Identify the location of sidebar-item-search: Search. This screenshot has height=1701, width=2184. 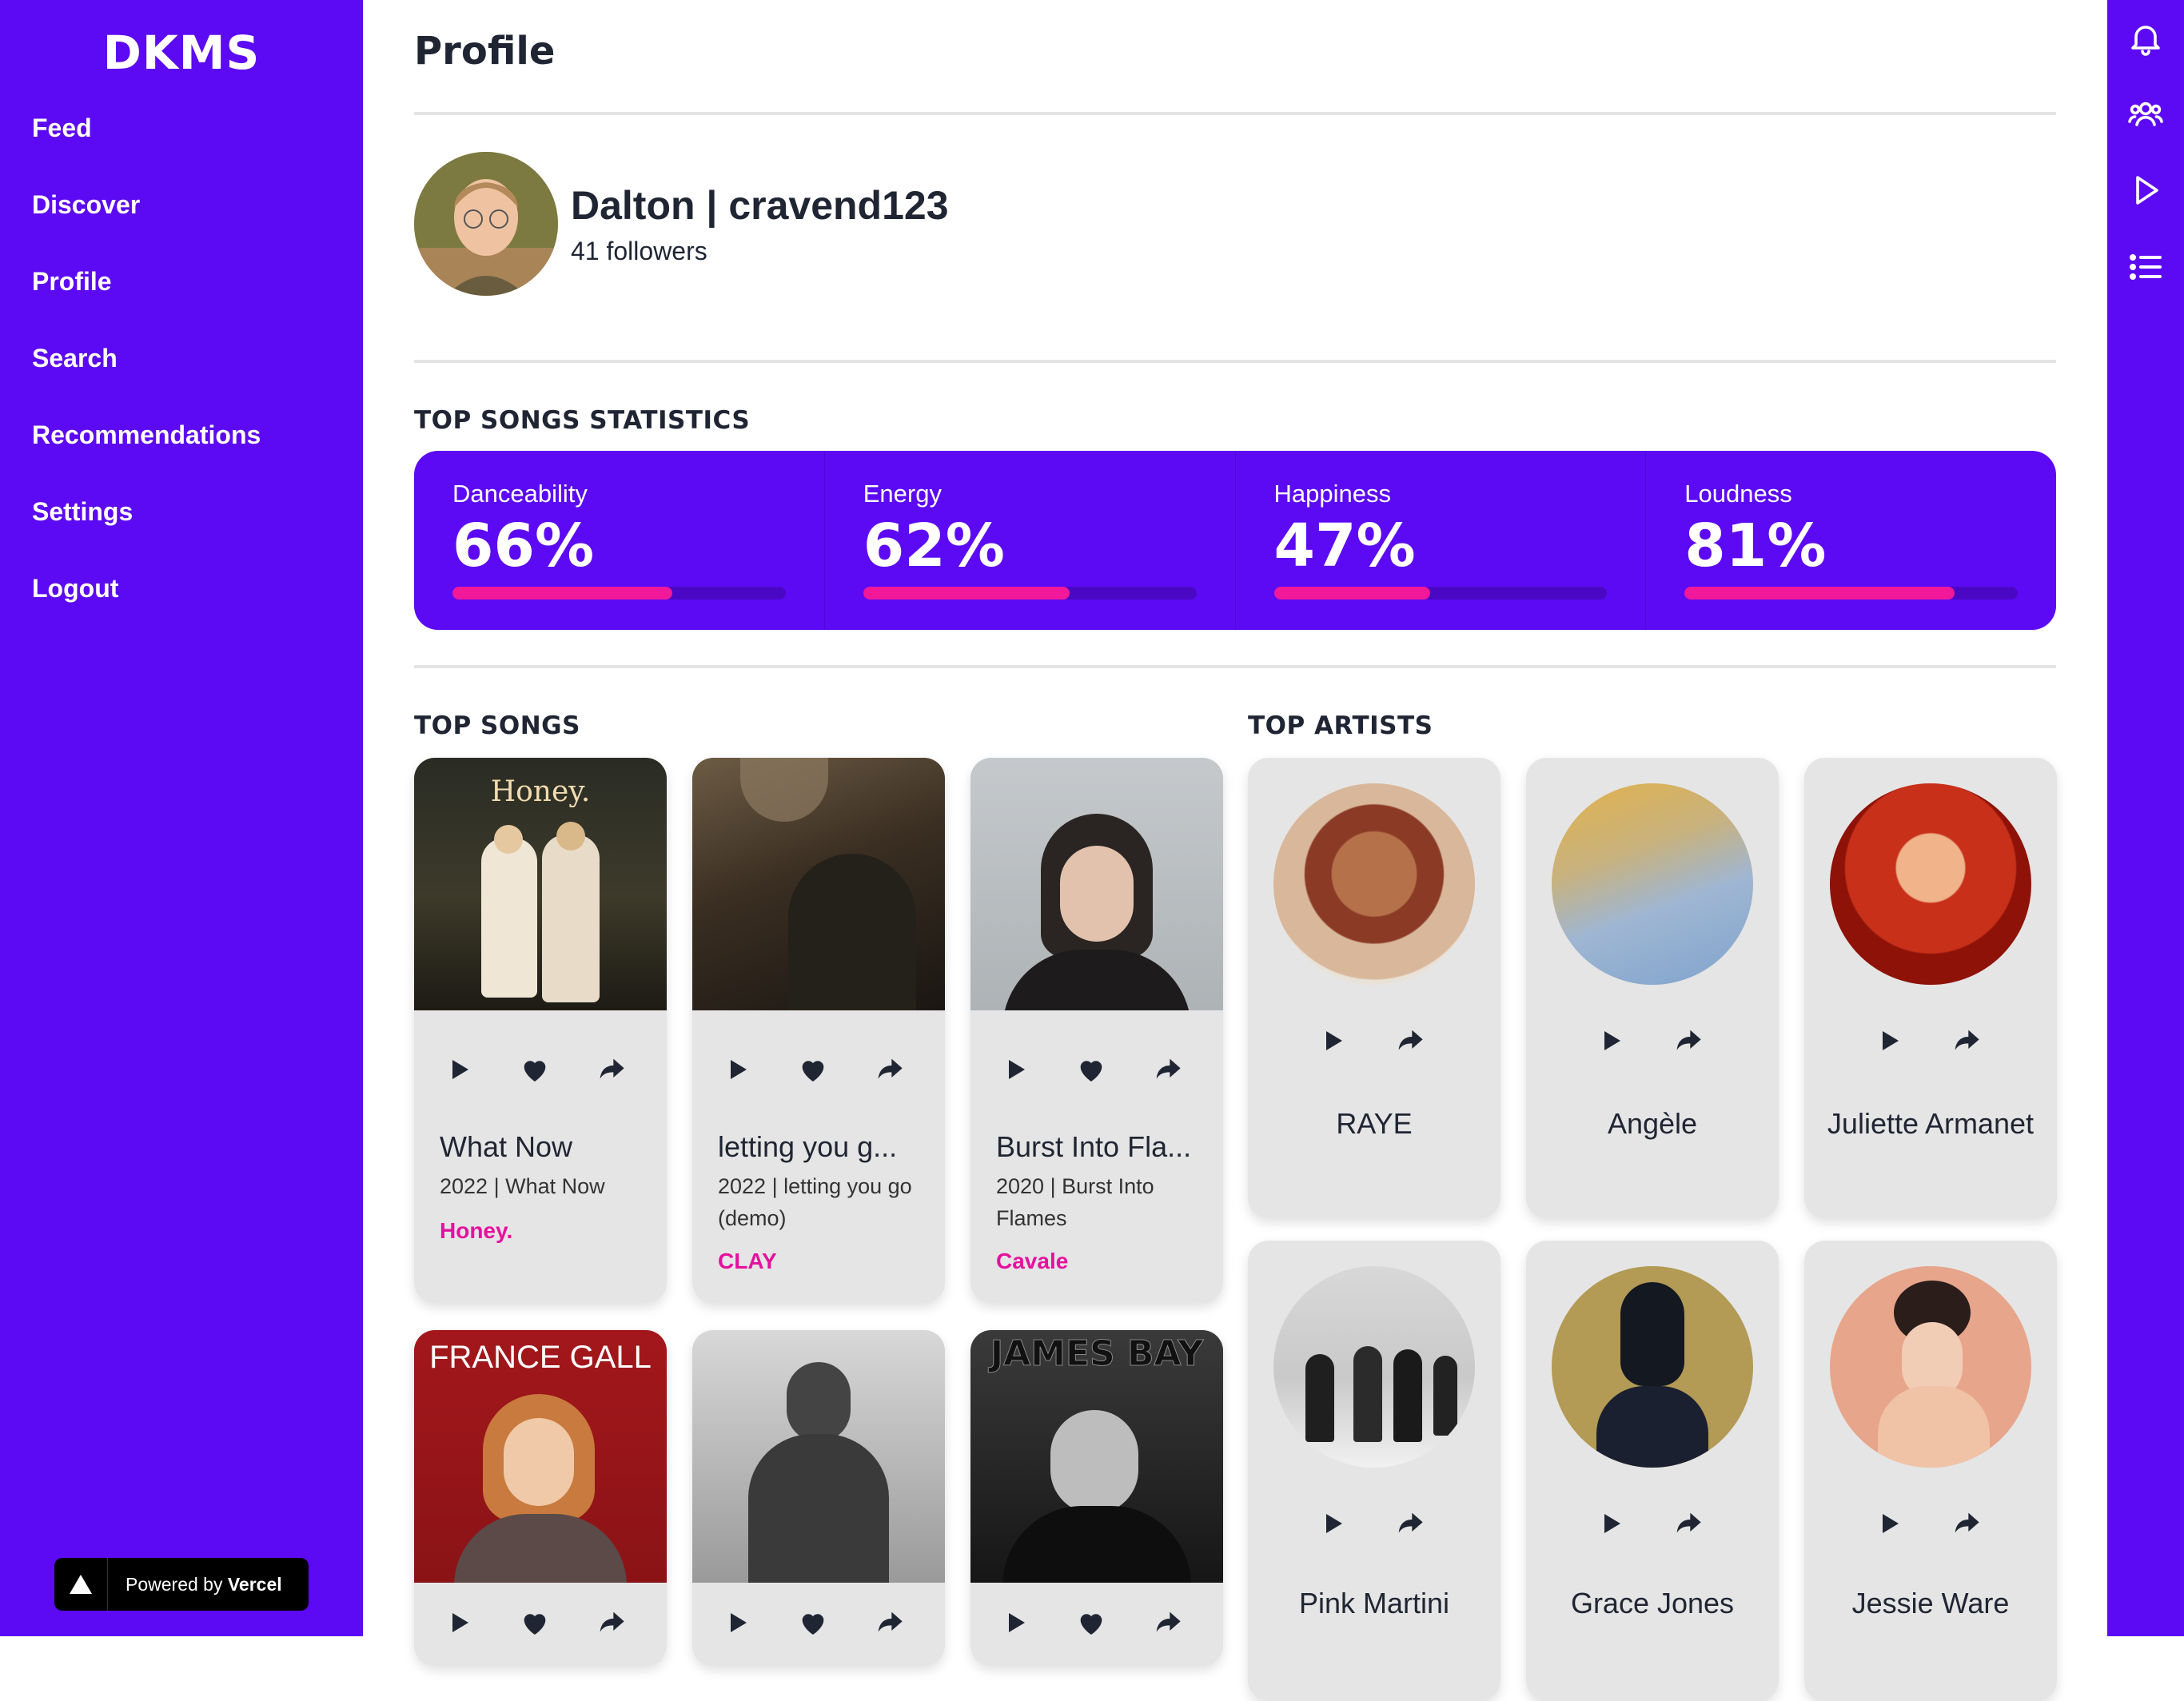
(146, 379).